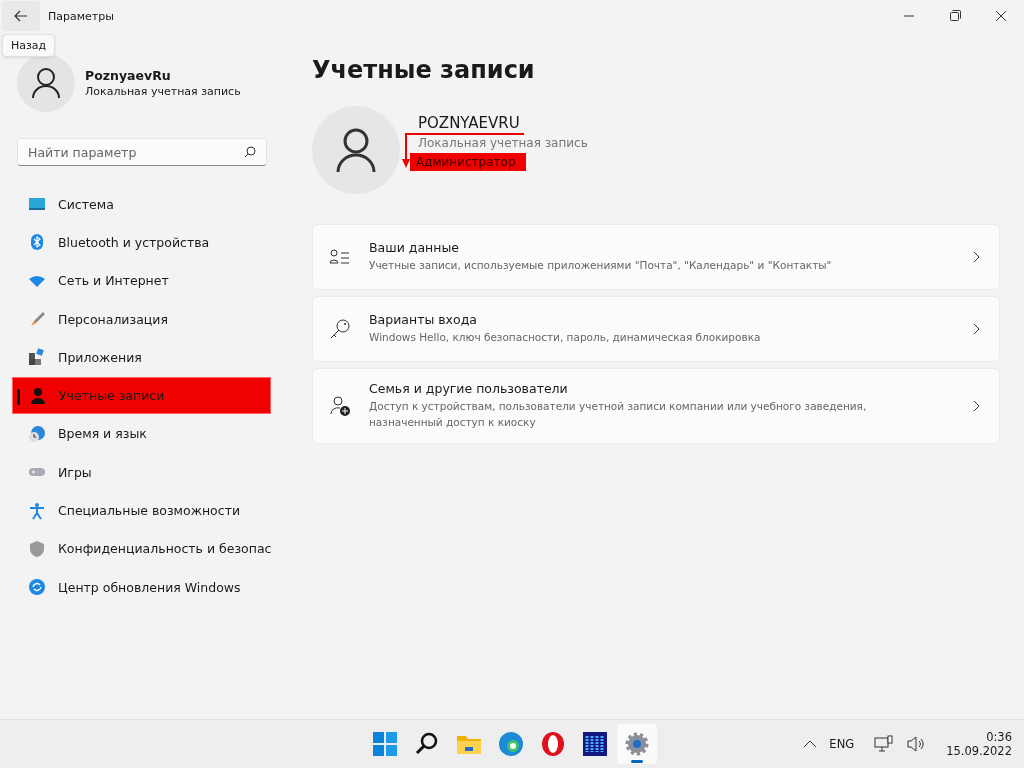 This screenshot has width=1024, height=768. I want to click on accessibility-icon, so click(37, 510).